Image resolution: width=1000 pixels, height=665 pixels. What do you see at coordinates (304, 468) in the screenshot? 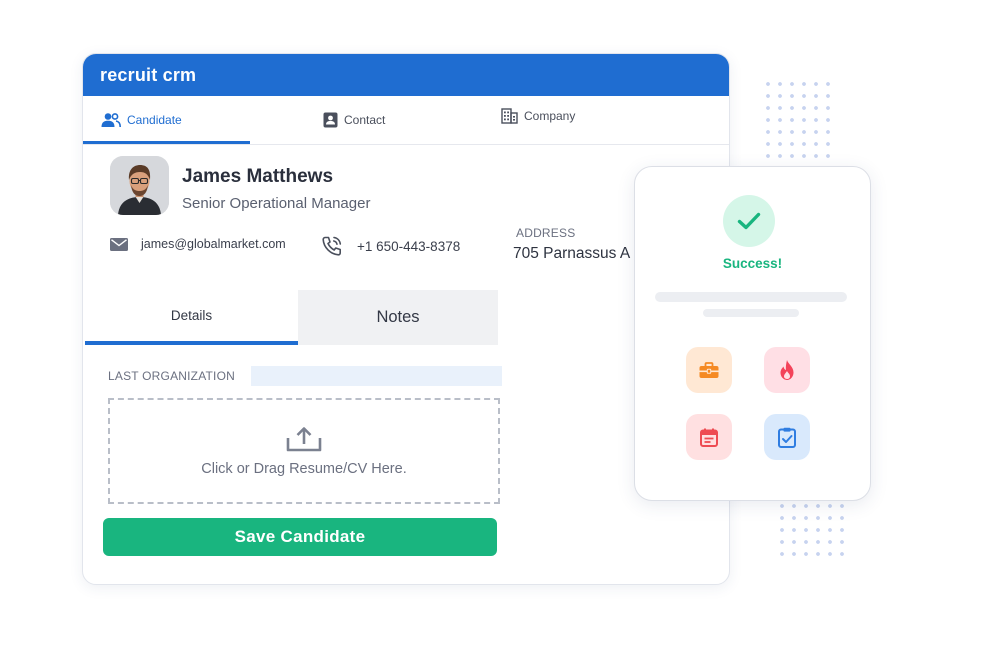
I see `dropzone-text: Click or Drag Resume/CV Here.` at bounding box center [304, 468].